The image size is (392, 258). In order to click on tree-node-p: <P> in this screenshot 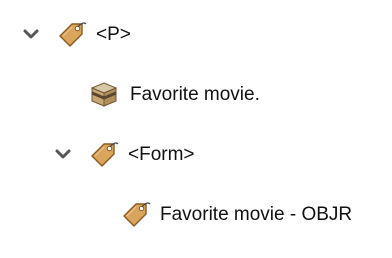, I will do `click(75, 34)`.